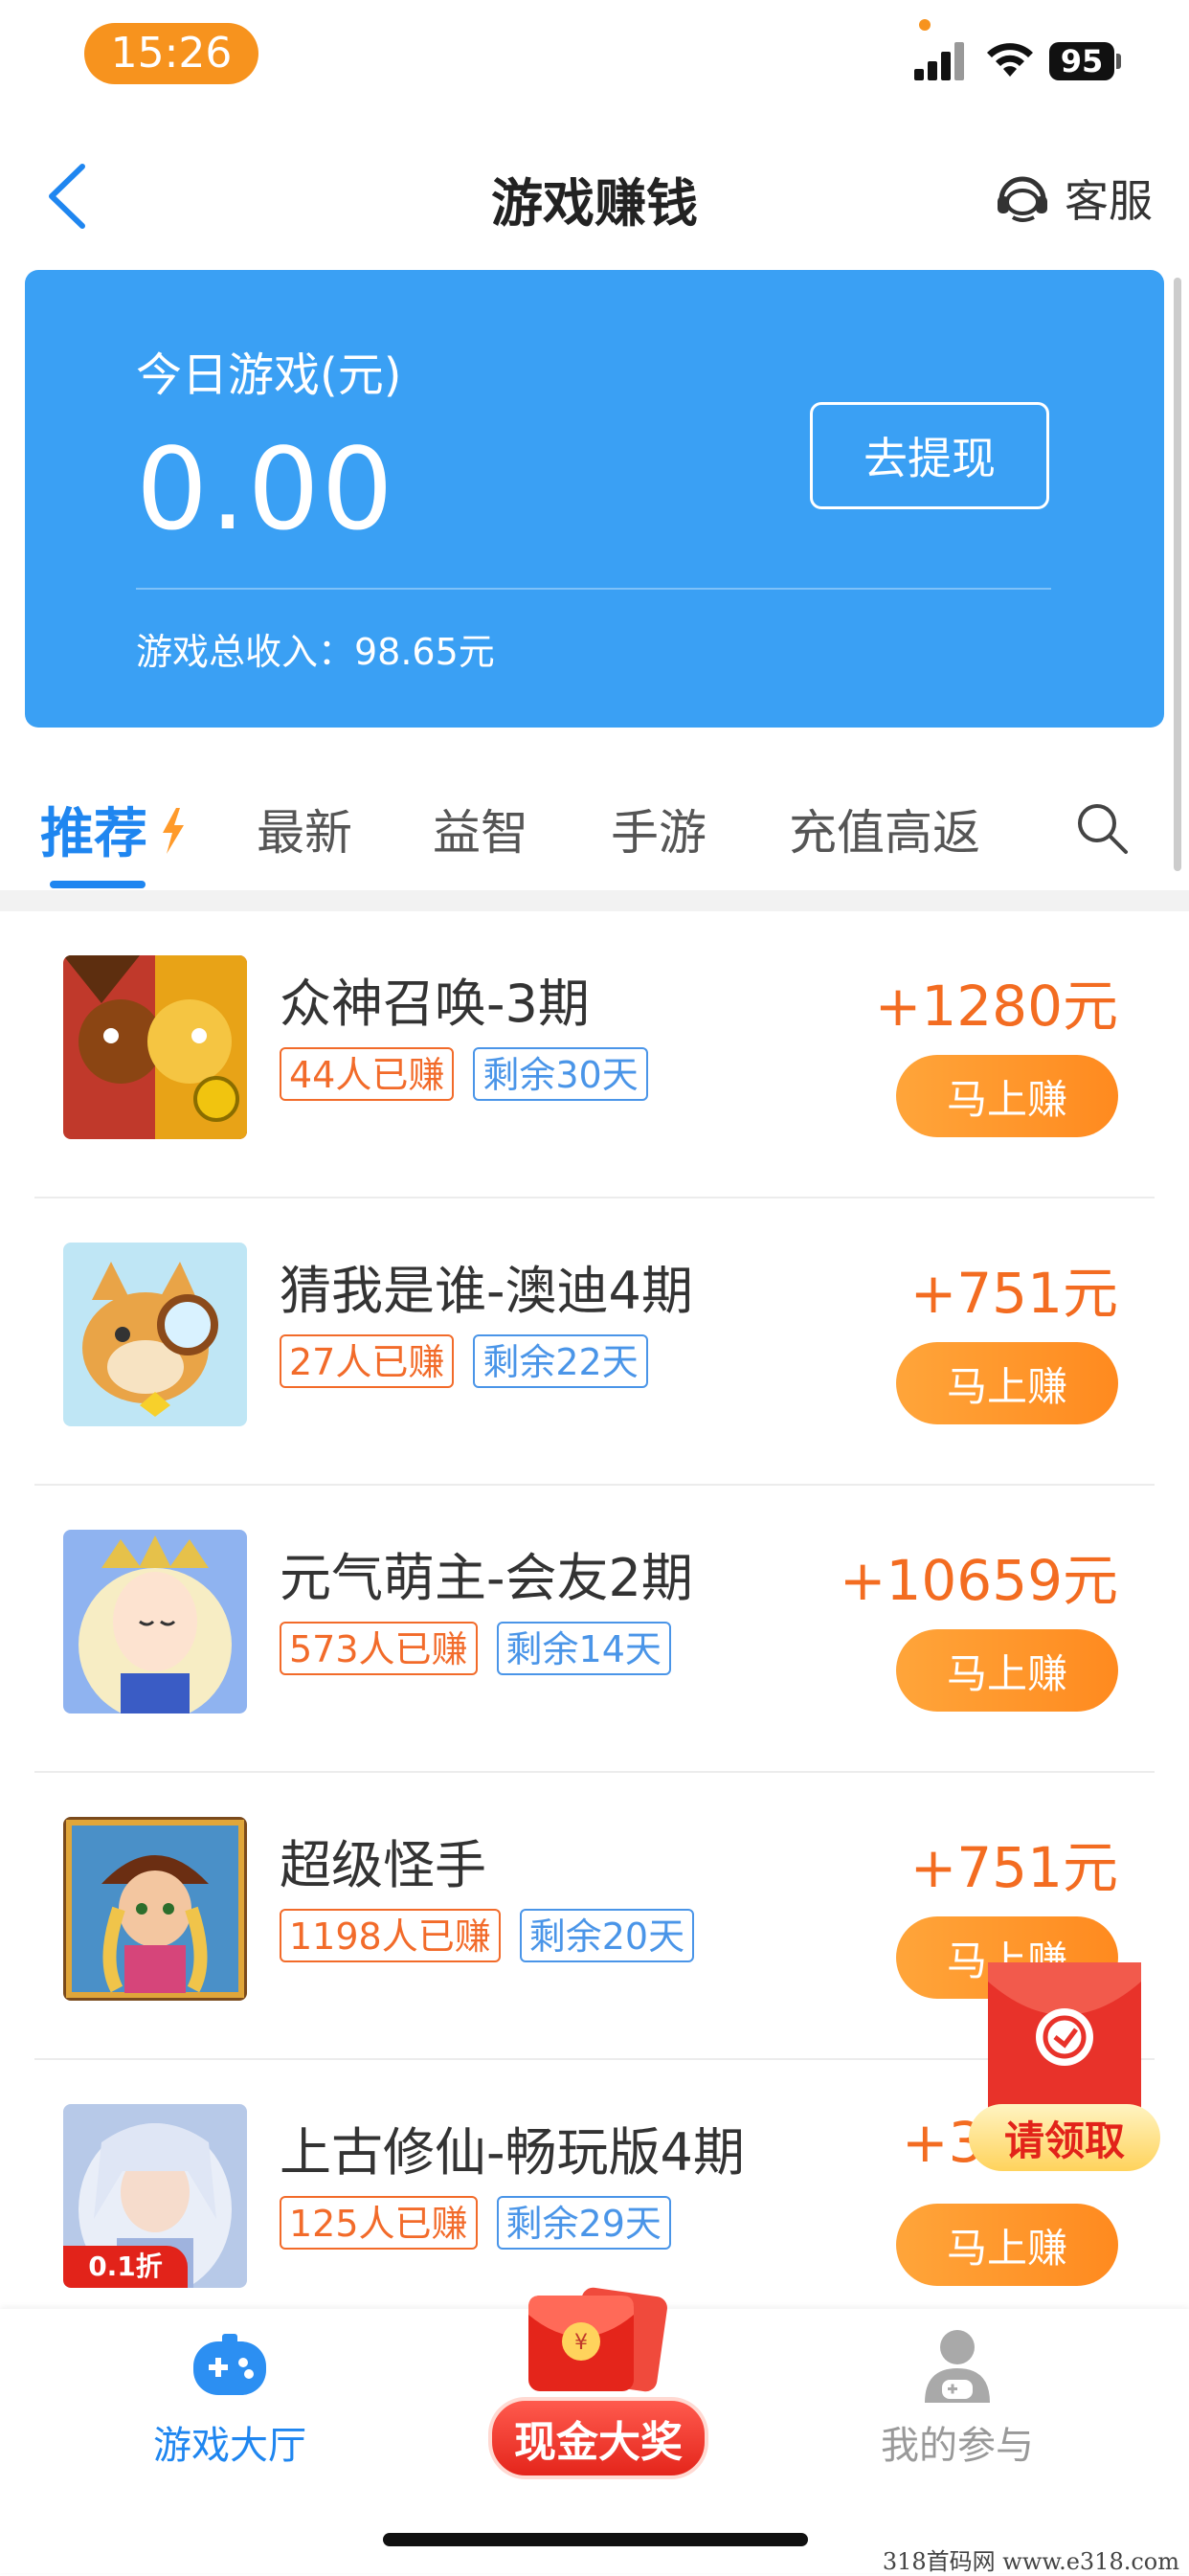  I want to click on today-earnings-label: 今日游戏(元), so click(269, 375).